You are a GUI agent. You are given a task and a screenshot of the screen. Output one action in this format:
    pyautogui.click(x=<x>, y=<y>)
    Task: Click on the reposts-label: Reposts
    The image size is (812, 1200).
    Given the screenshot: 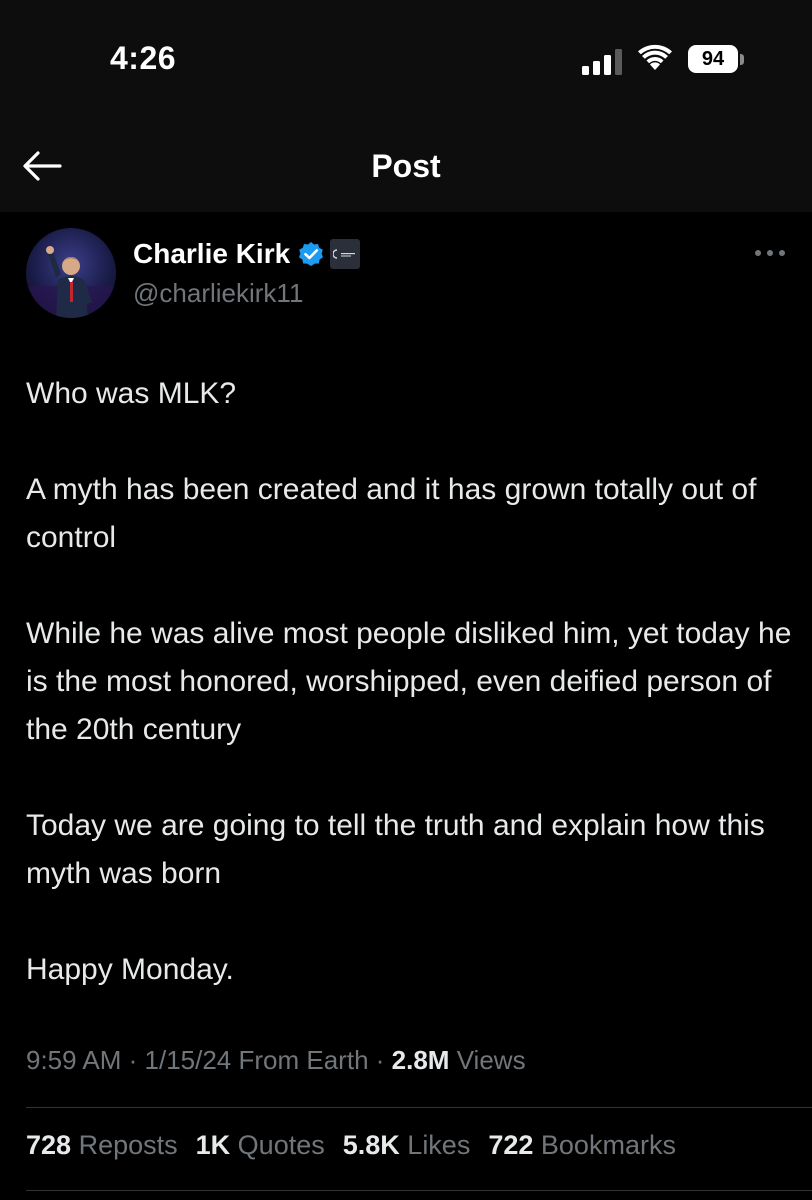 What is the action you would take?
    pyautogui.click(x=128, y=1145)
    